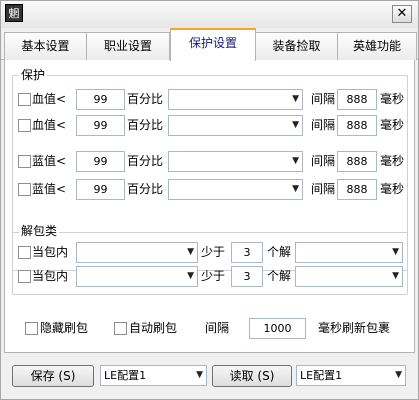  Describe the element at coordinates (100, 161) in the screenshot. I see `mp-threshold-input-1: 99` at that location.